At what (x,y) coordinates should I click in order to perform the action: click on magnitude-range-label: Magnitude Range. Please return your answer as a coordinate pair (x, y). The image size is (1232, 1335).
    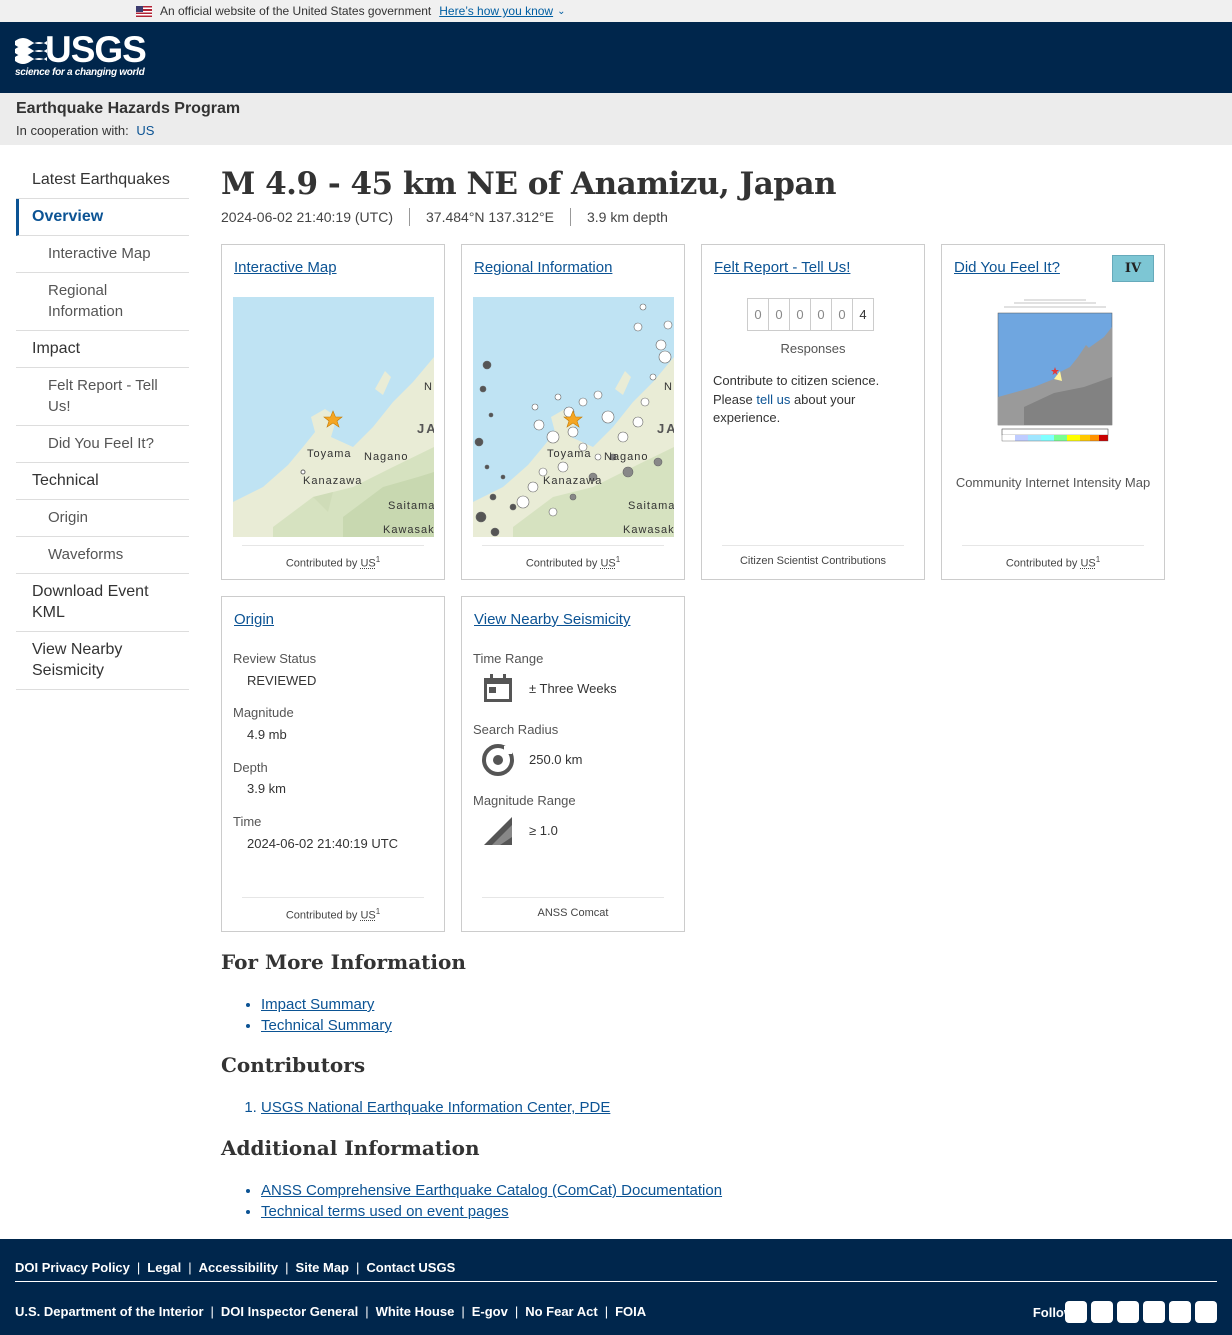
    Looking at the image, I should click on (524, 800).